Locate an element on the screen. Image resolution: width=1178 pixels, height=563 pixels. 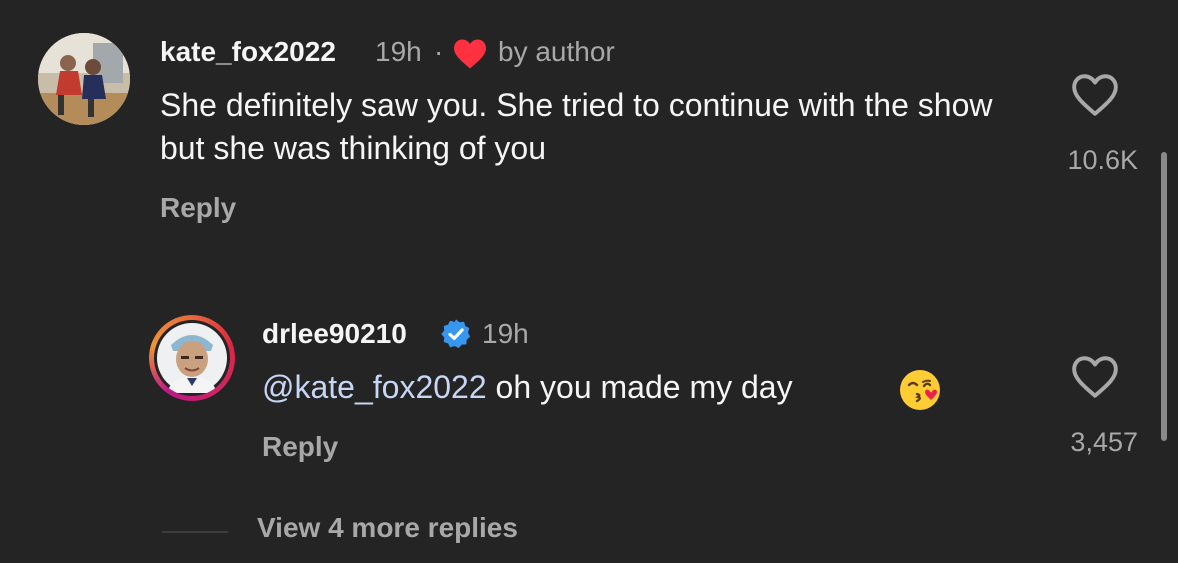
story-ring is located at coordinates (192, 358).